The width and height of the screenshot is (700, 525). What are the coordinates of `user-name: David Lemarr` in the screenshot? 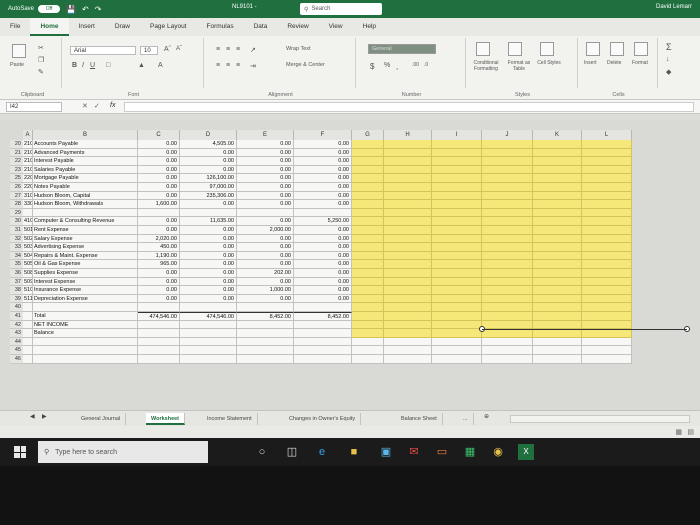 It's located at (674, 7).